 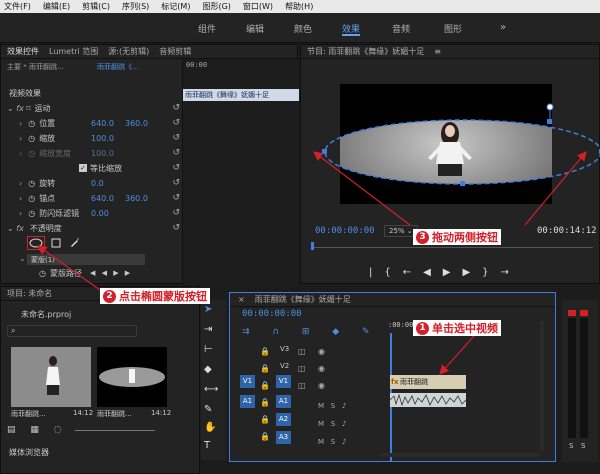 What do you see at coordinates (422, 237) in the screenshot?
I see `callout-3-number: 3` at bounding box center [422, 237].